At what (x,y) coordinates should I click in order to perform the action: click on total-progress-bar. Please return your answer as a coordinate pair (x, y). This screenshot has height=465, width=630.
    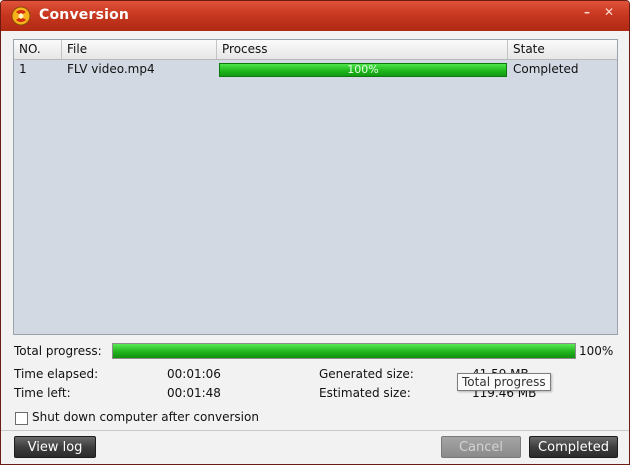
    Looking at the image, I should click on (344, 351).